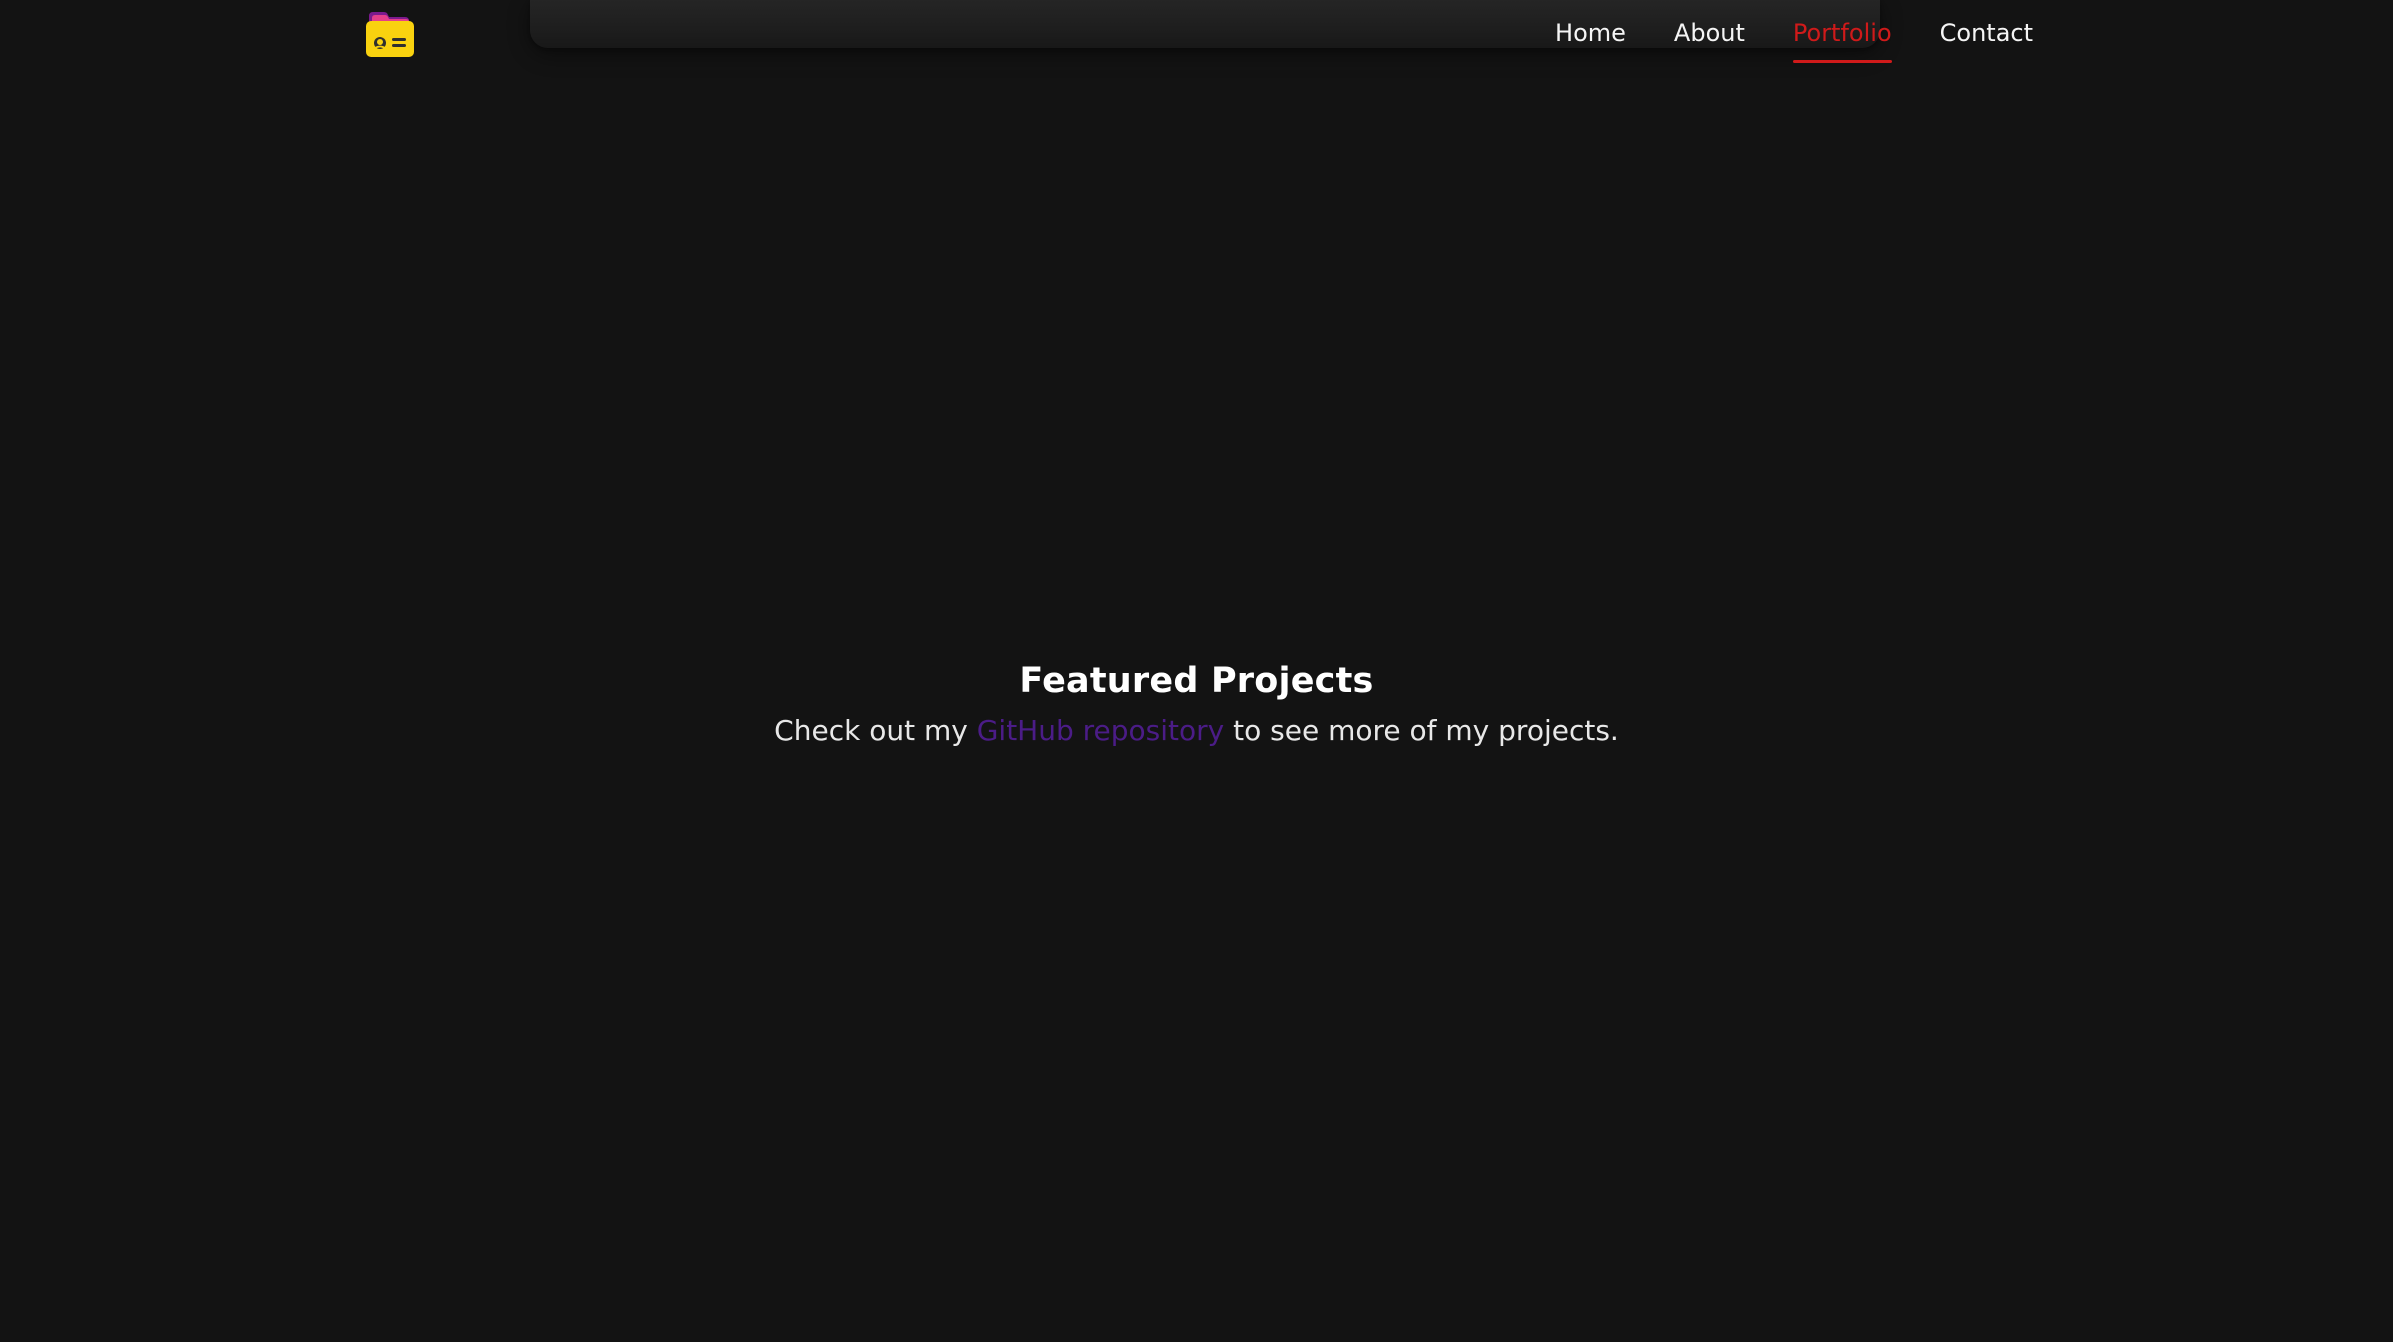 This screenshot has width=2393, height=1342. Describe the element at coordinates (871, 730) in the screenshot. I see `subtitle-before-text: Check out my` at that location.